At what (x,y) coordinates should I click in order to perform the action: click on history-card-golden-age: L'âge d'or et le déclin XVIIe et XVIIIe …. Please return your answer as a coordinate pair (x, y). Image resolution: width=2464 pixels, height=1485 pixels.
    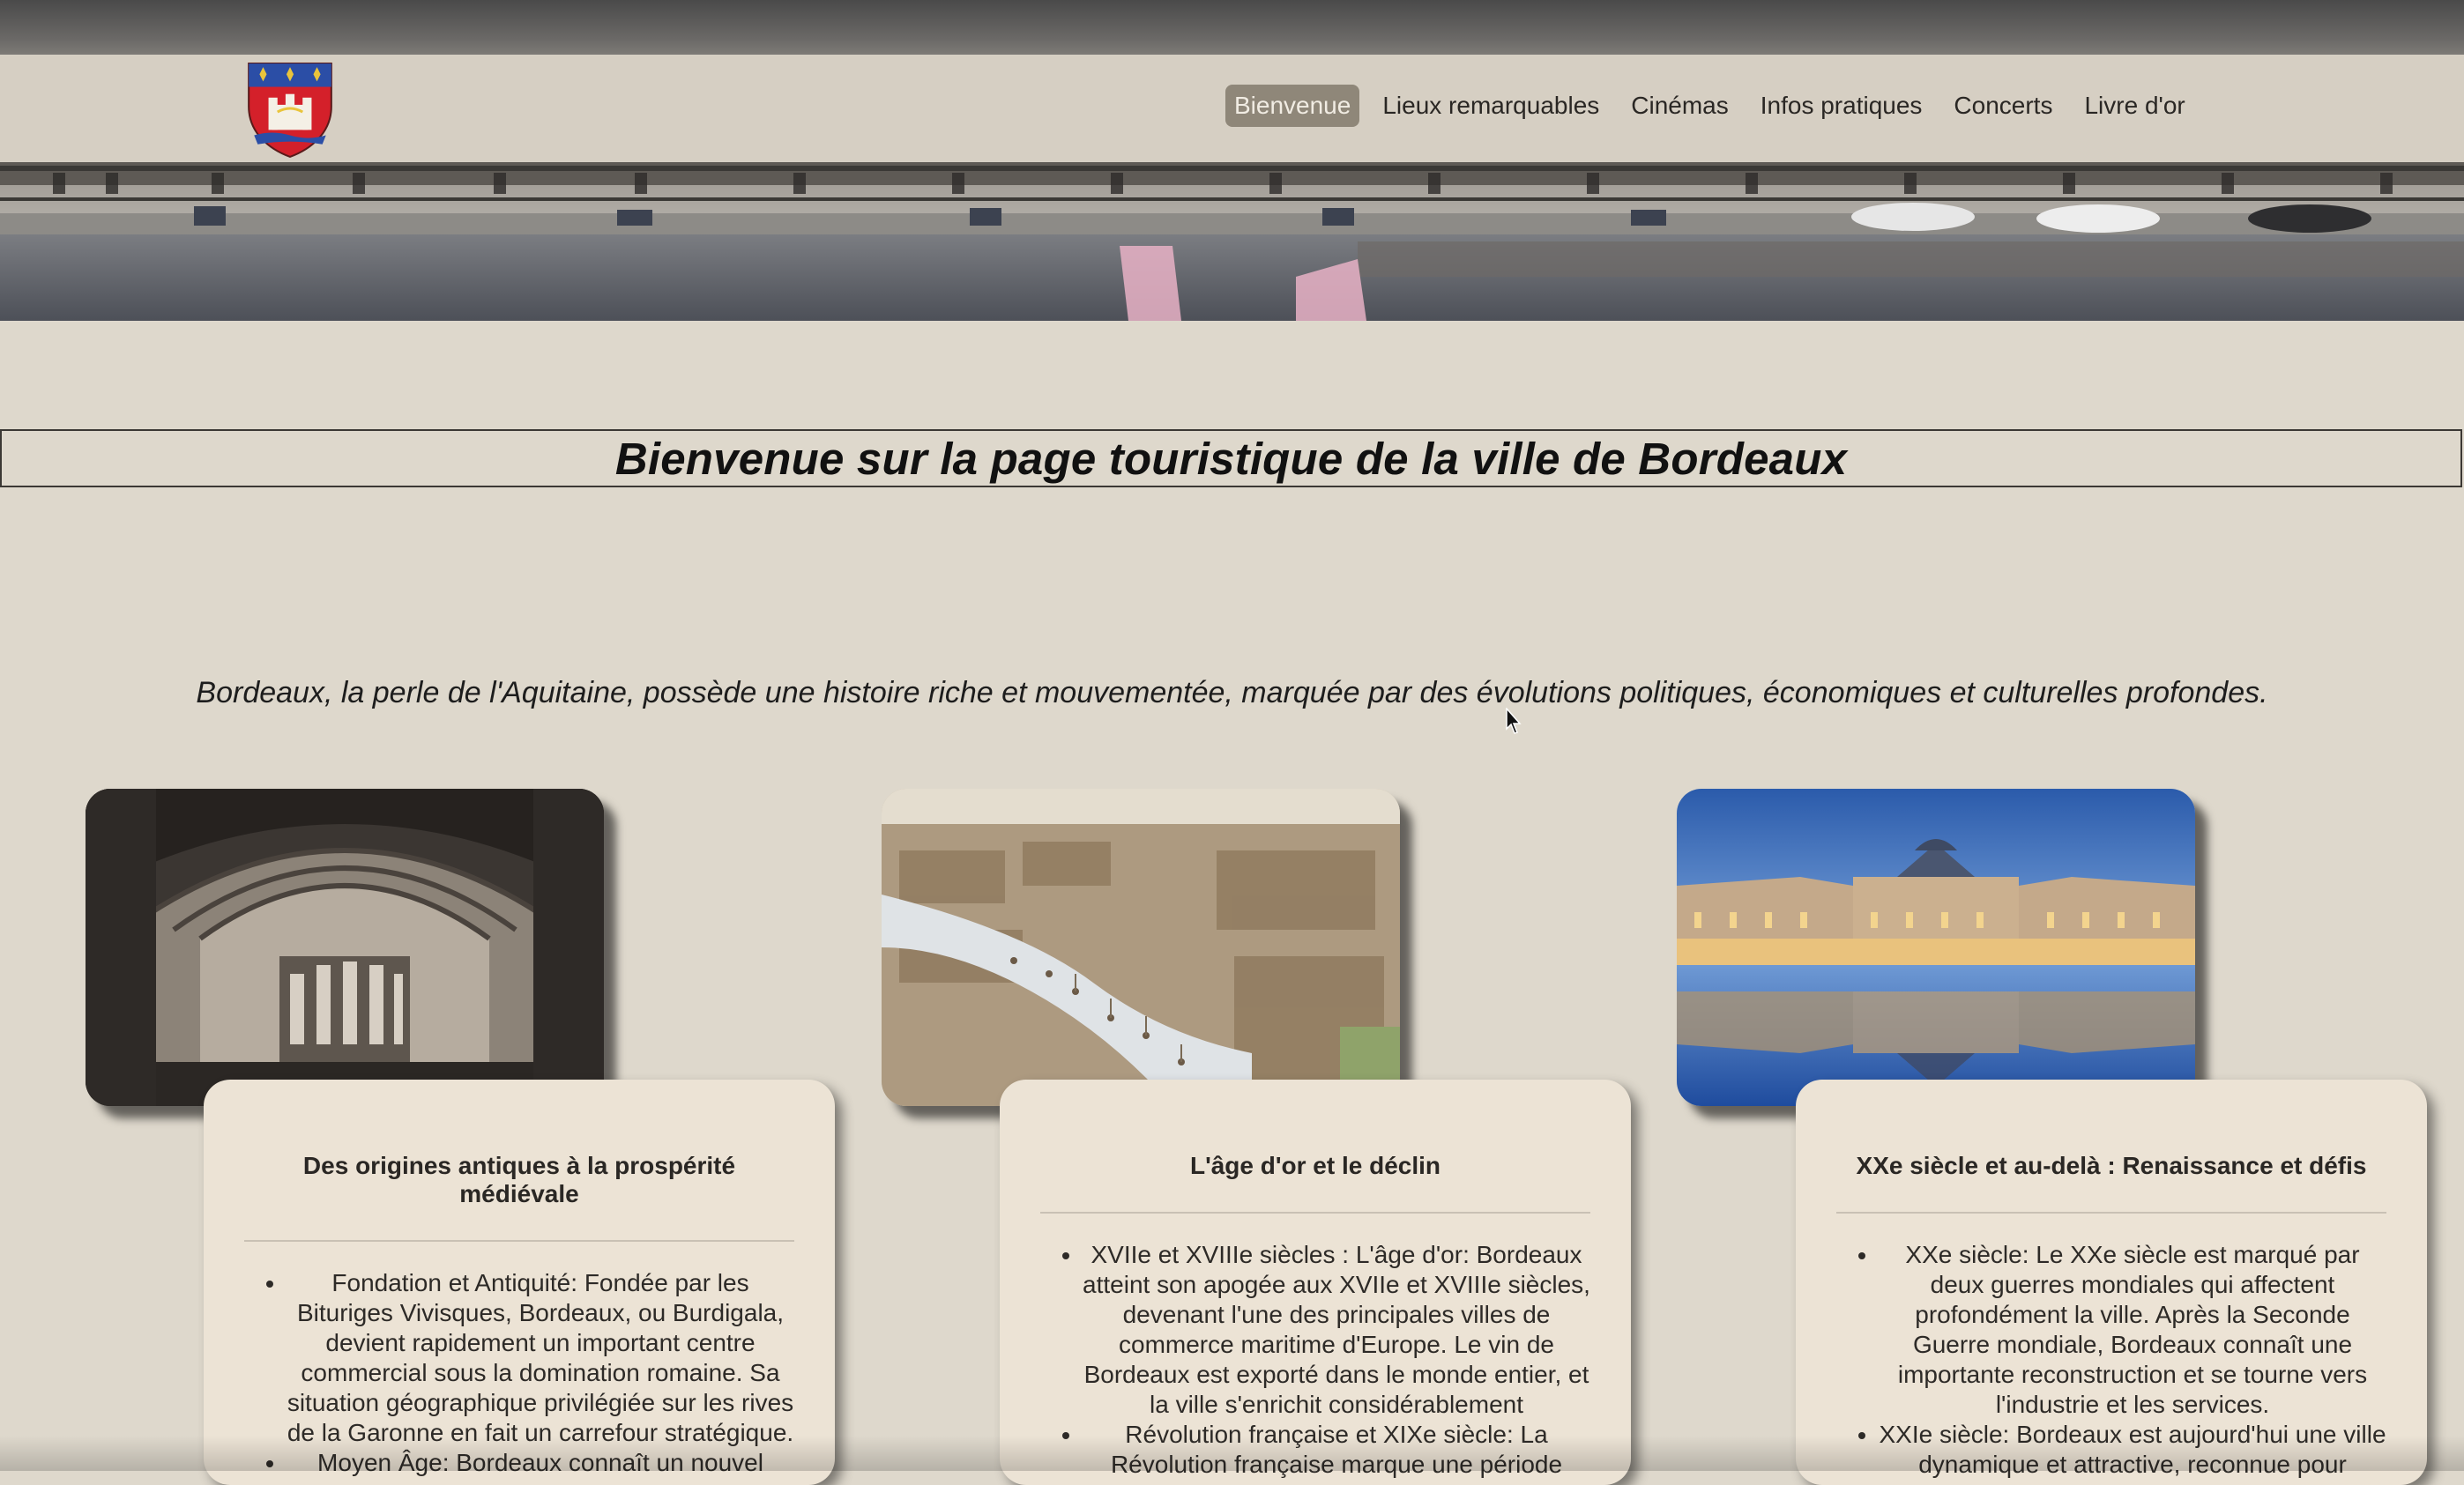
    Looking at the image, I should click on (1315, 1282).